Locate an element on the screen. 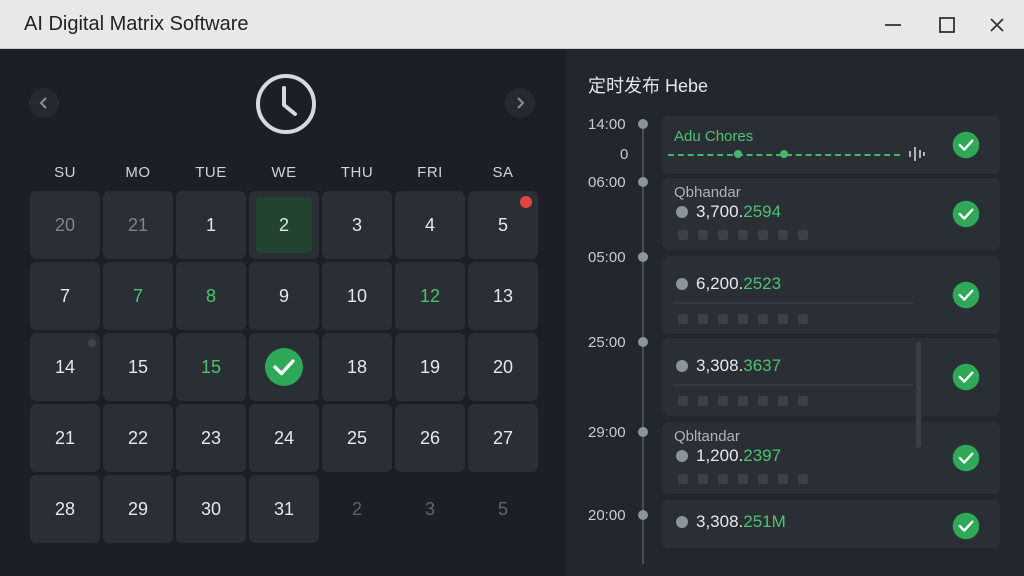 The height and width of the screenshot is (576, 1024). calendar-day: 24 is located at coordinates (284, 438).